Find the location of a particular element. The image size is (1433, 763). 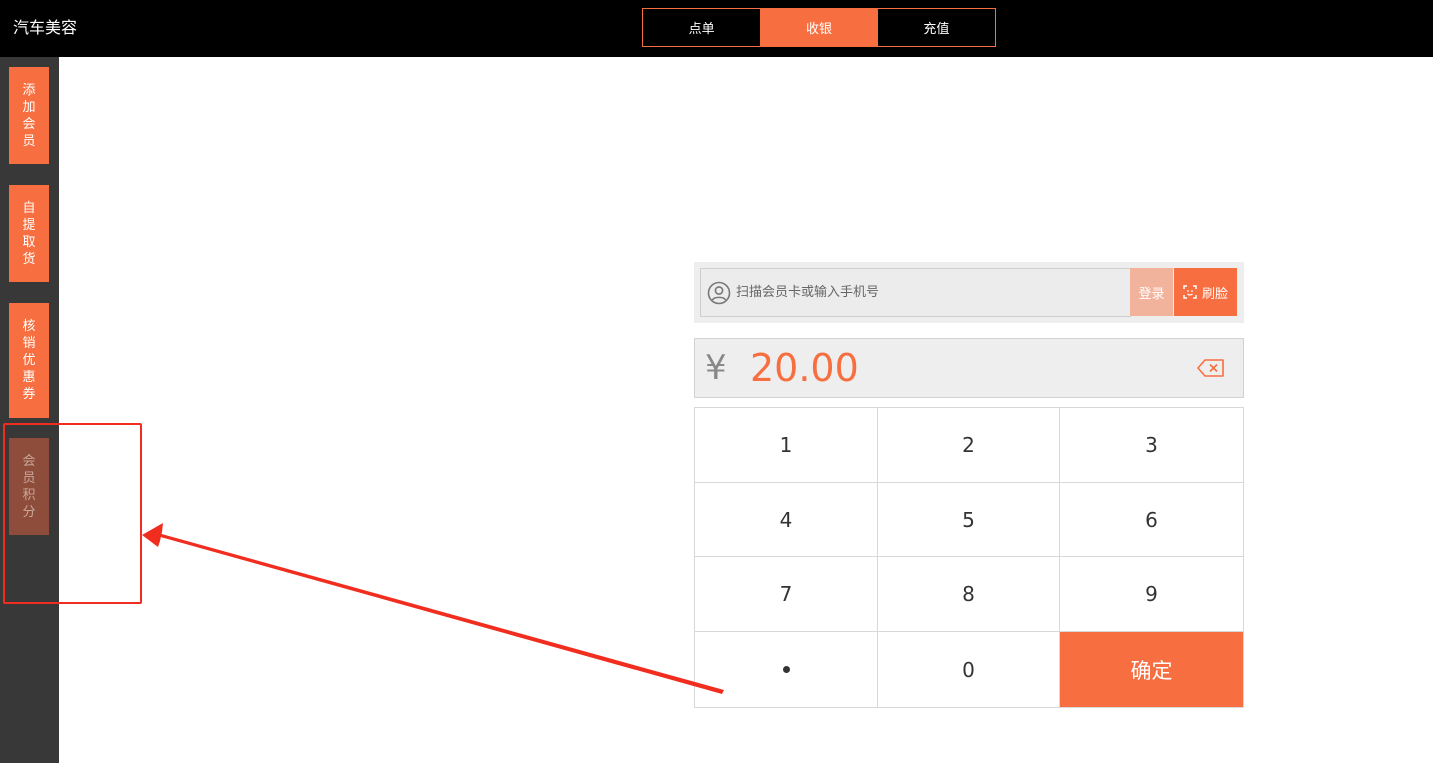

label-char: 销 is located at coordinates (29, 343).